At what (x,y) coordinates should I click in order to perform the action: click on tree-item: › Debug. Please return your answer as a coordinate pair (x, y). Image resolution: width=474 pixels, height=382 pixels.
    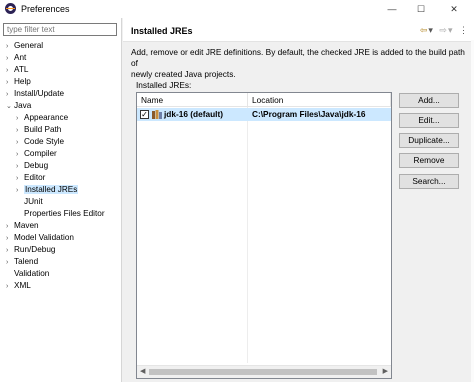
    Looking at the image, I should click on (32, 166).